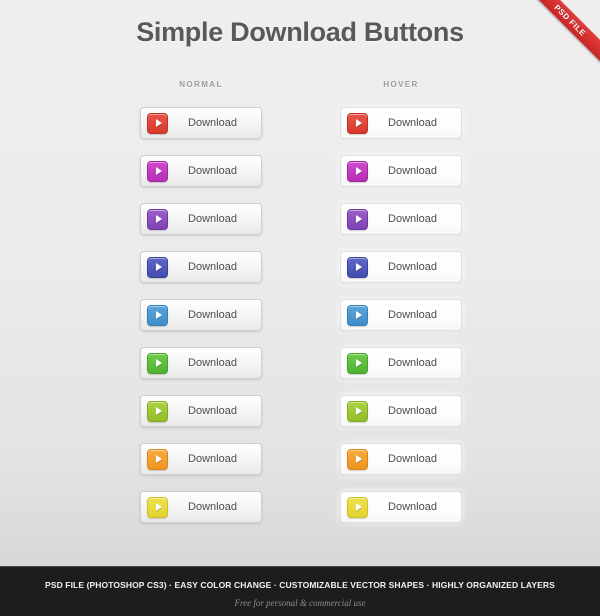  What do you see at coordinates (300, 603) in the screenshot?
I see `footer-license: Free for personal & commercial use` at bounding box center [300, 603].